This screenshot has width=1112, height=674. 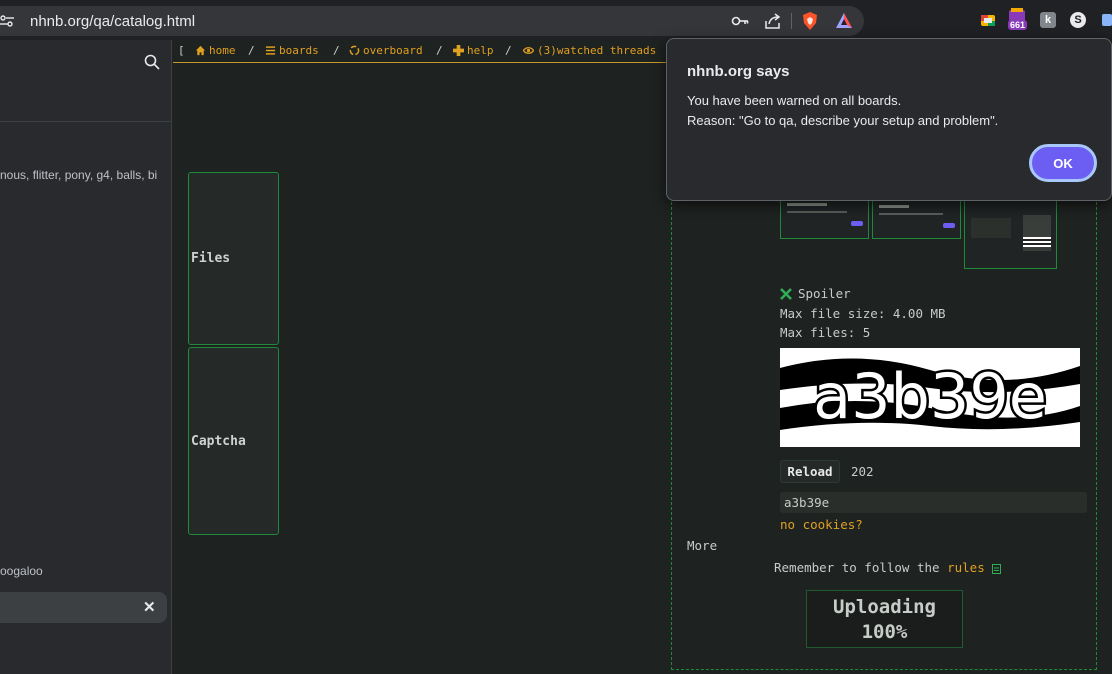 I want to click on browser-toolbar: nhnb.org/qa/catalog.html 661 k S, so click(x=556, y=20).